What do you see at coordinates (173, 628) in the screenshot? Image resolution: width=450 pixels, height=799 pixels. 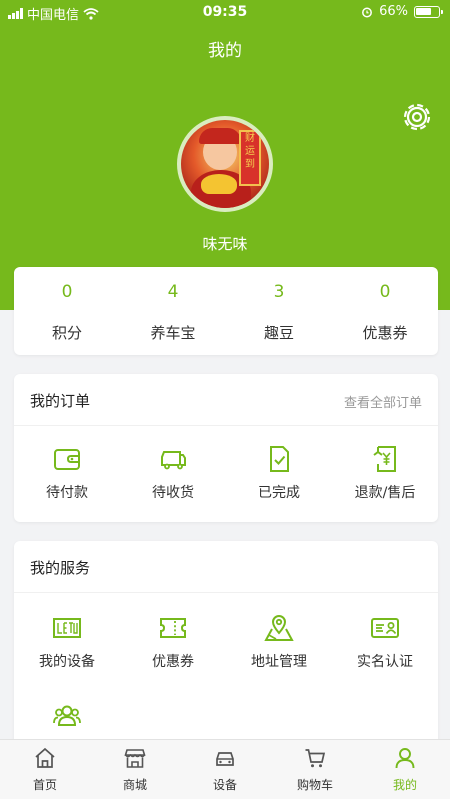 I see `coupon-icon` at bounding box center [173, 628].